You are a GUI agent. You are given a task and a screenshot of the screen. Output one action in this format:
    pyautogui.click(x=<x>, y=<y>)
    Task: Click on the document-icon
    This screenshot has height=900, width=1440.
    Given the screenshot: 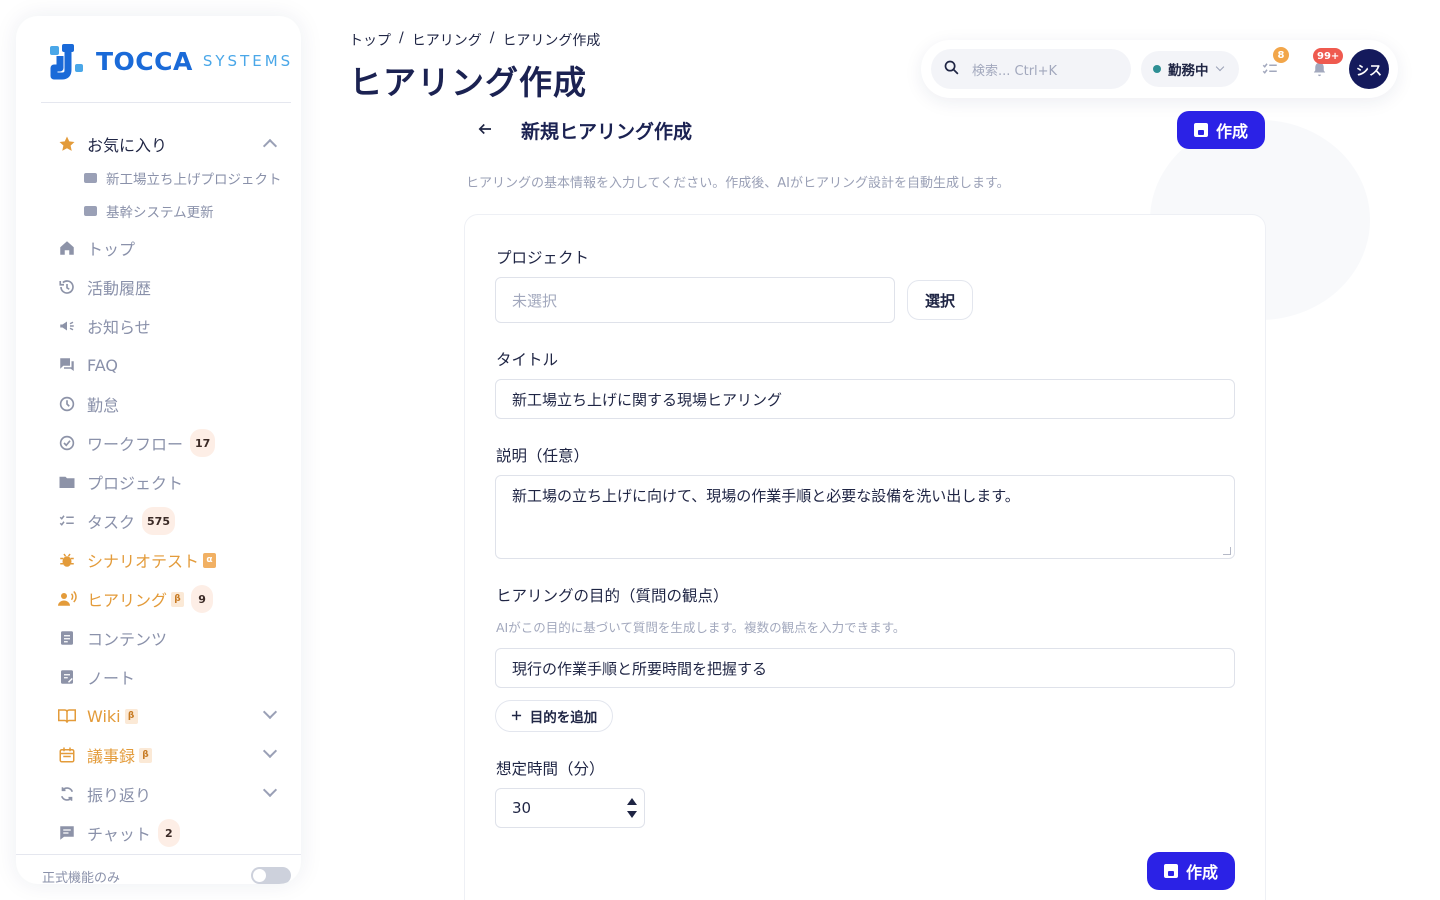 What is the action you would take?
    pyautogui.click(x=67, y=638)
    